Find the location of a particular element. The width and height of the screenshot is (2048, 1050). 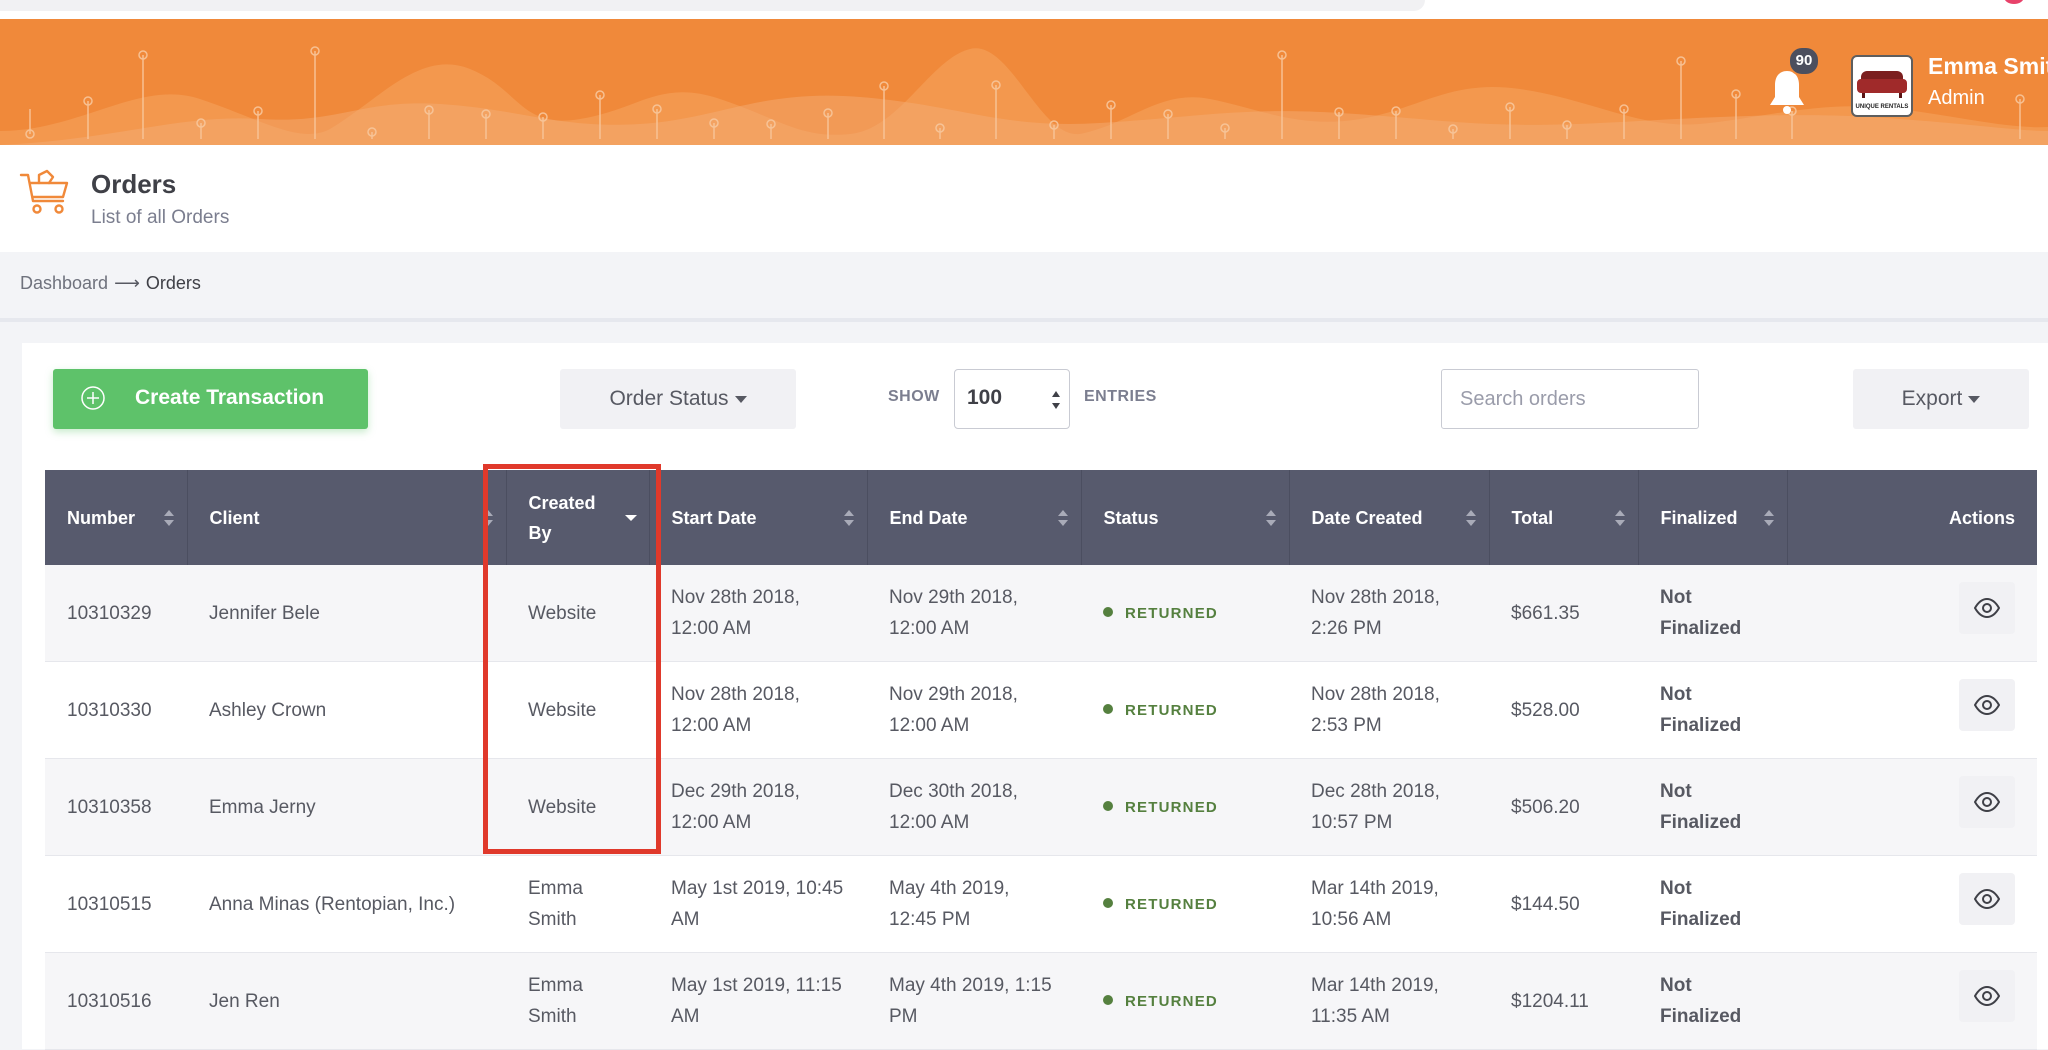

cell-created-by: Emma Smith is located at coordinates (577, 1001).